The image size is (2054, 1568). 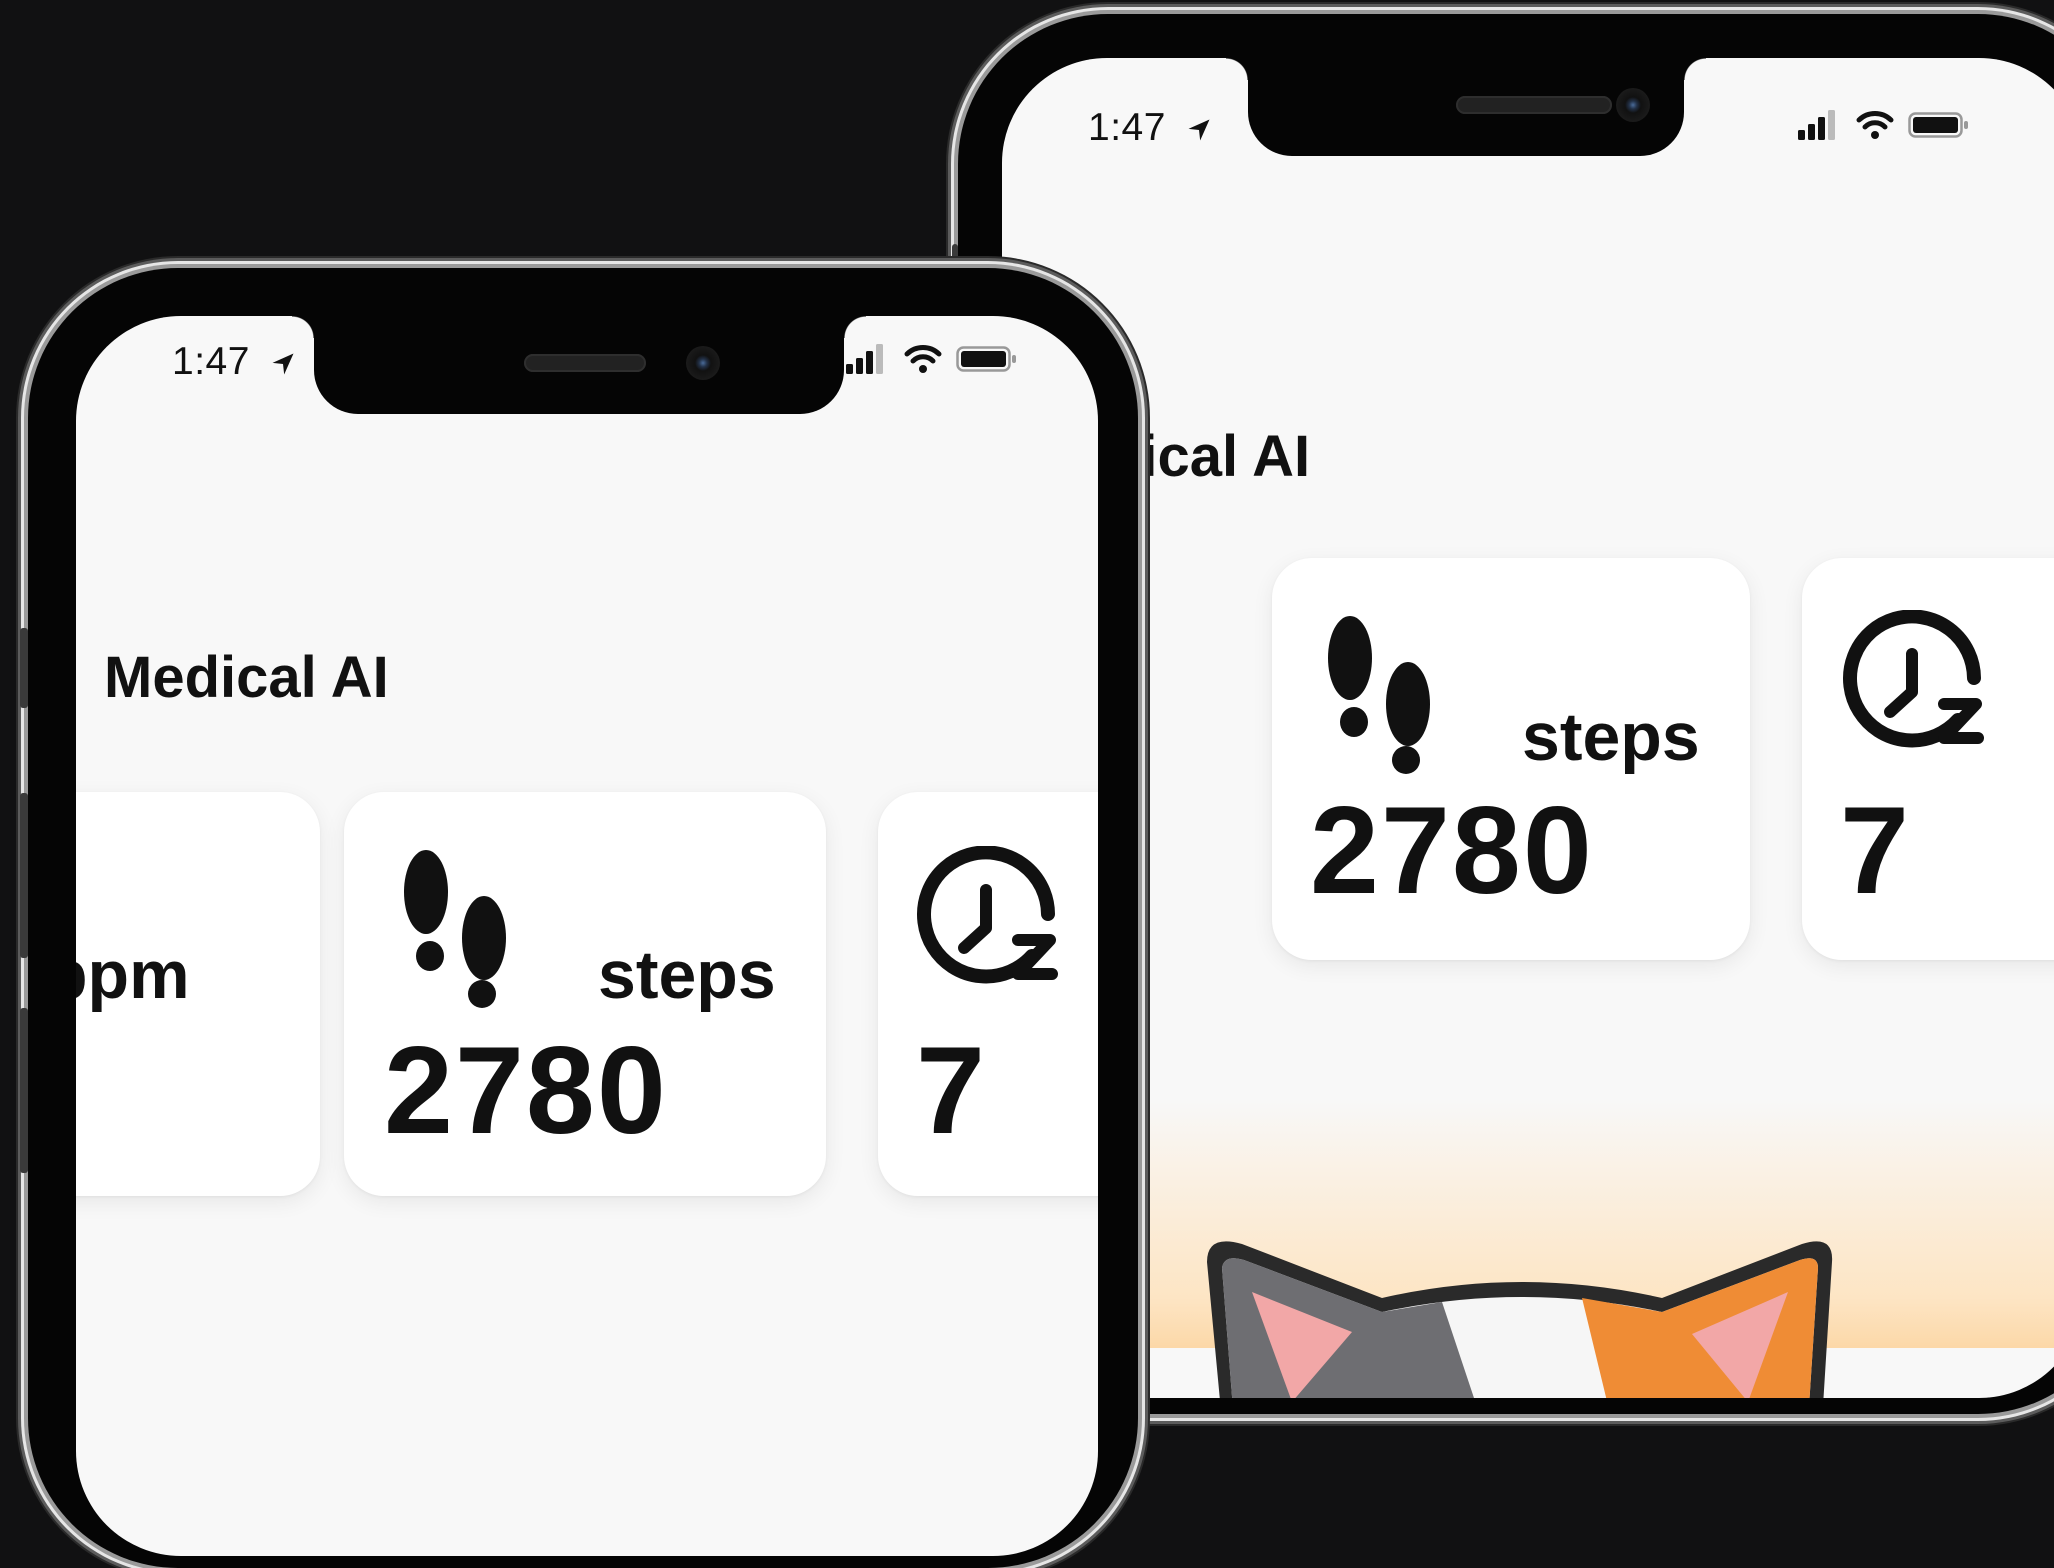 What do you see at coordinates (24, 668) in the screenshot?
I see `side-button` at bounding box center [24, 668].